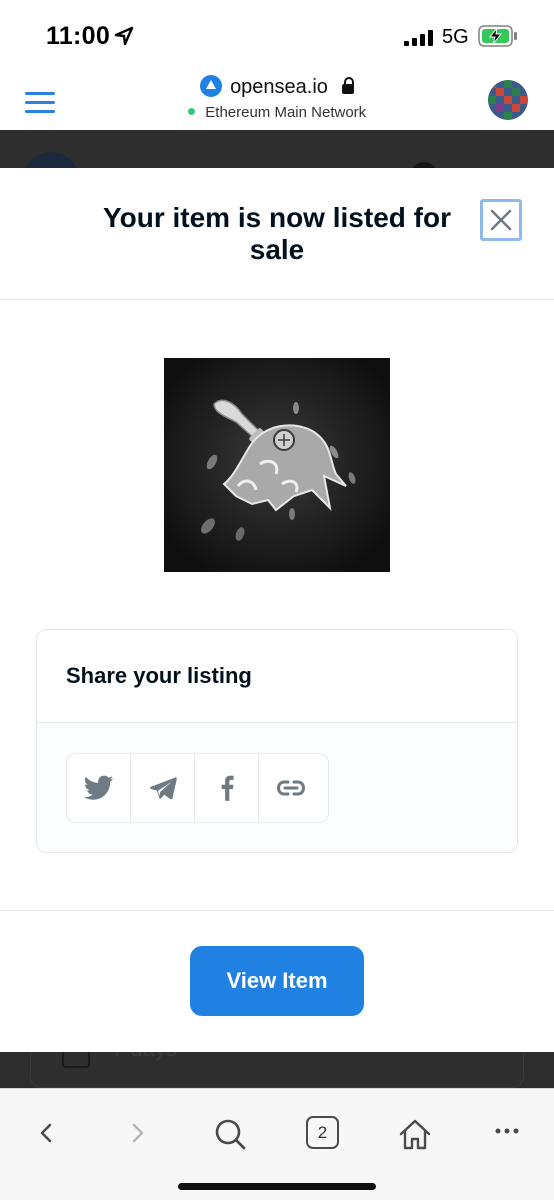 Image resolution: width=554 pixels, height=1200 pixels. Describe the element at coordinates (277, 35) in the screenshot. I see `status-bar: 11:00 5G` at that location.